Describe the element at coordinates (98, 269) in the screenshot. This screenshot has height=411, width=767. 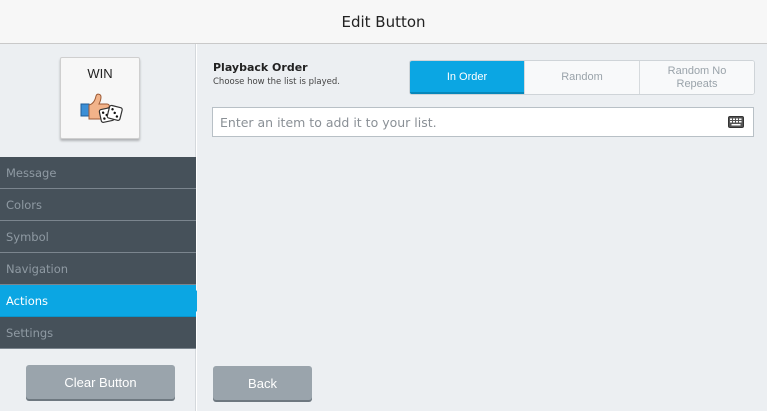
I see `sidebar-item-navigation: Navigation` at that location.